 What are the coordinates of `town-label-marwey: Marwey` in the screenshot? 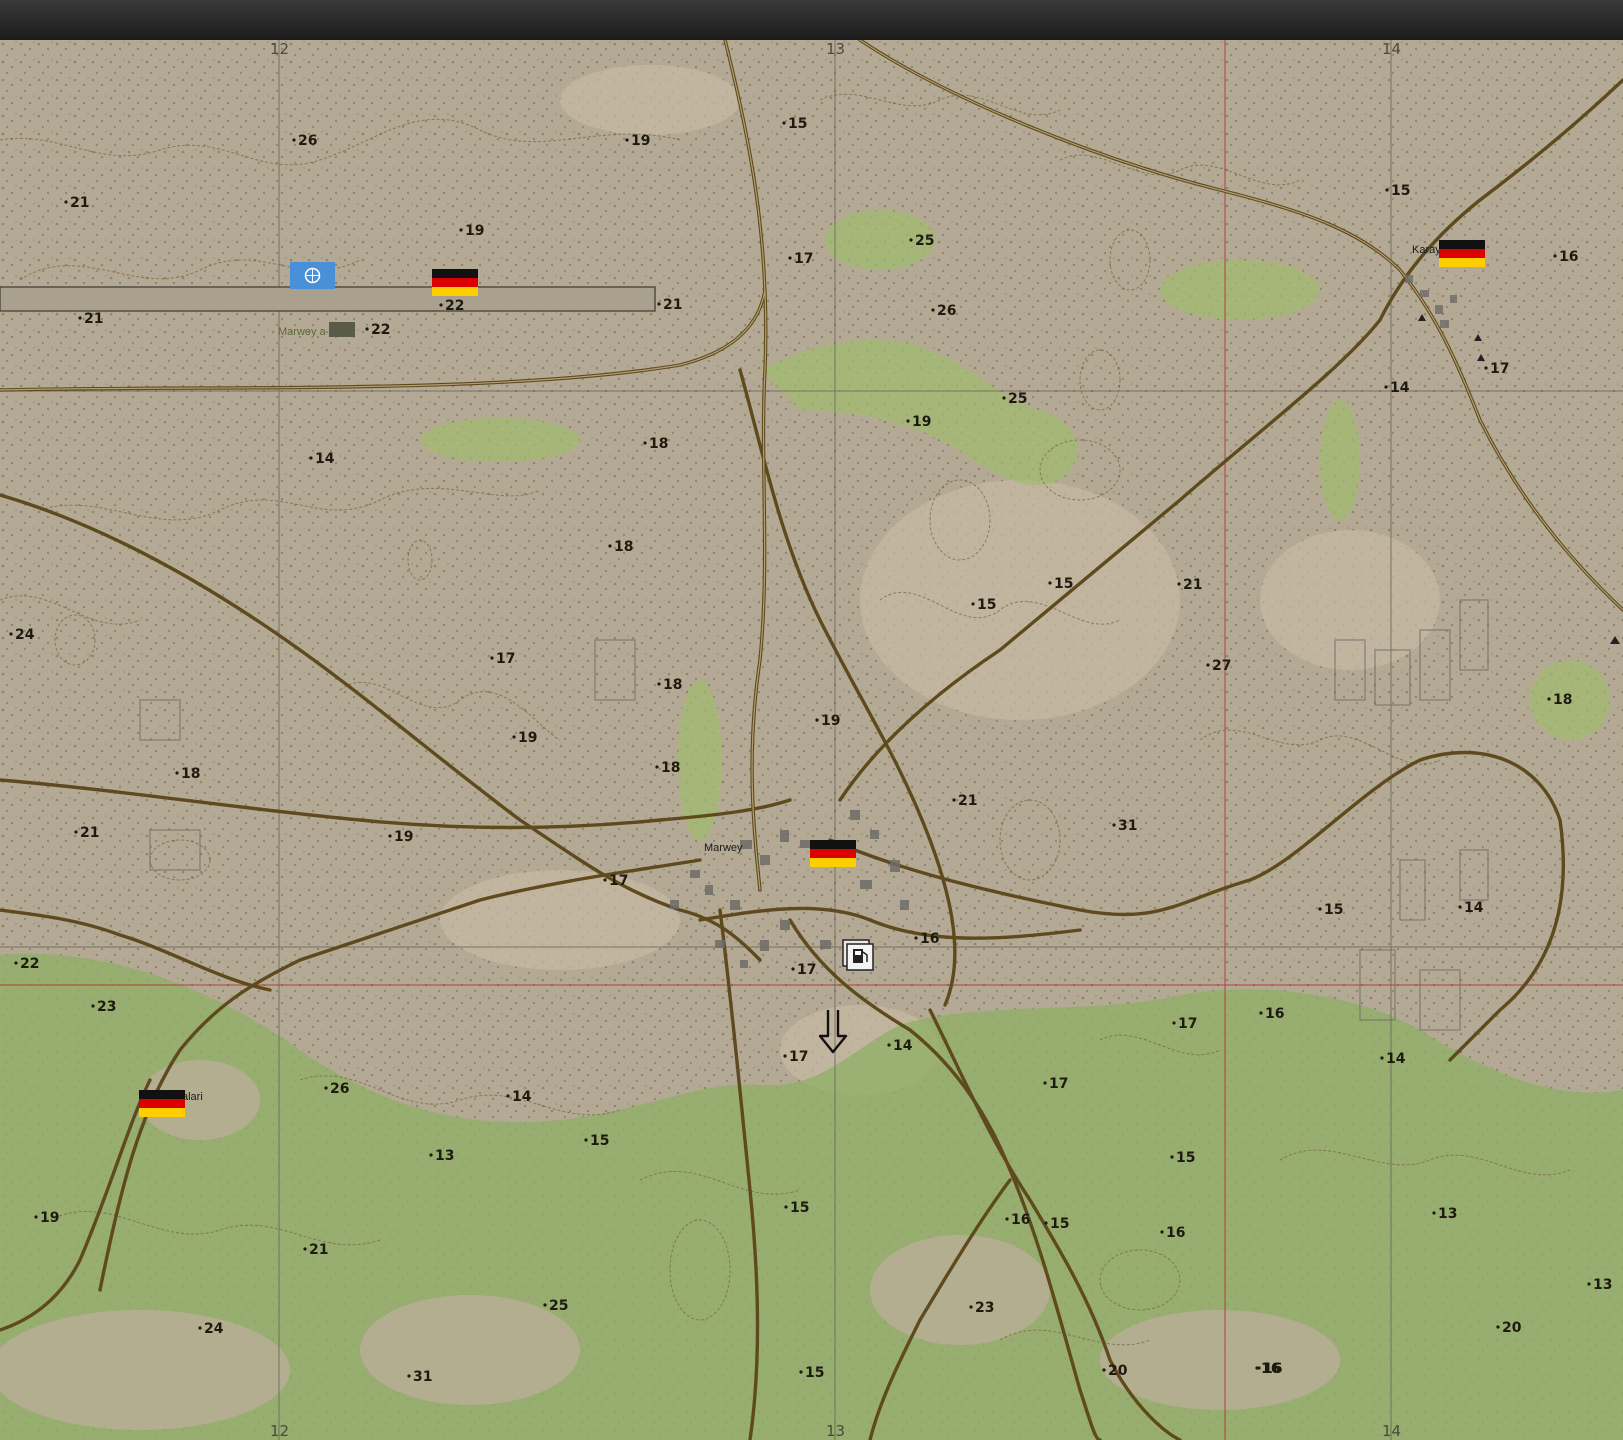 It's located at (723, 848).